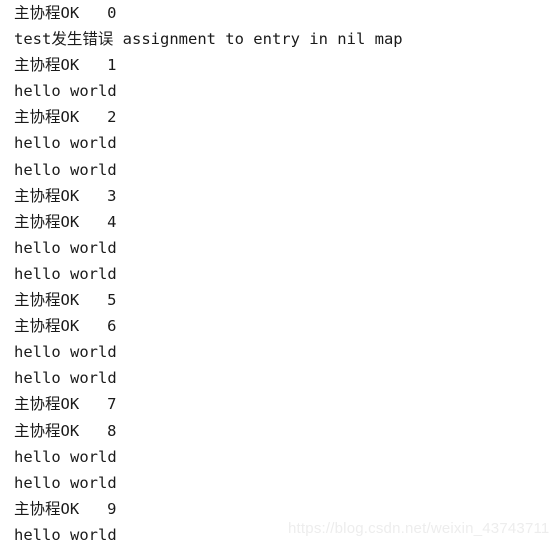  Describe the element at coordinates (65, 195) in the screenshot. I see `console-line: 主协程OK 3` at that location.